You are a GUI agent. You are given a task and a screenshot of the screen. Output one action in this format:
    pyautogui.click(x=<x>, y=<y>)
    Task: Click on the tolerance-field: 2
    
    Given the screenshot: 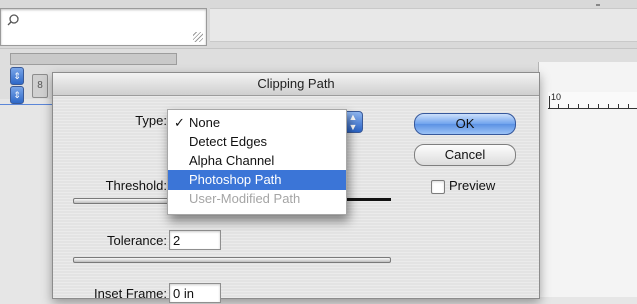 What is the action you would take?
    pyautogui.click(x=195, y=240)
    